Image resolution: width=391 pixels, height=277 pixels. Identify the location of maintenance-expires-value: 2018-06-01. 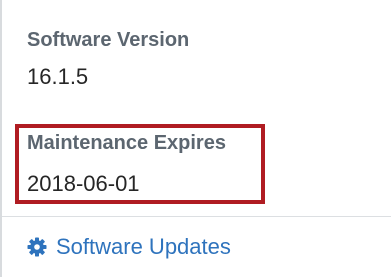
(83, 183).